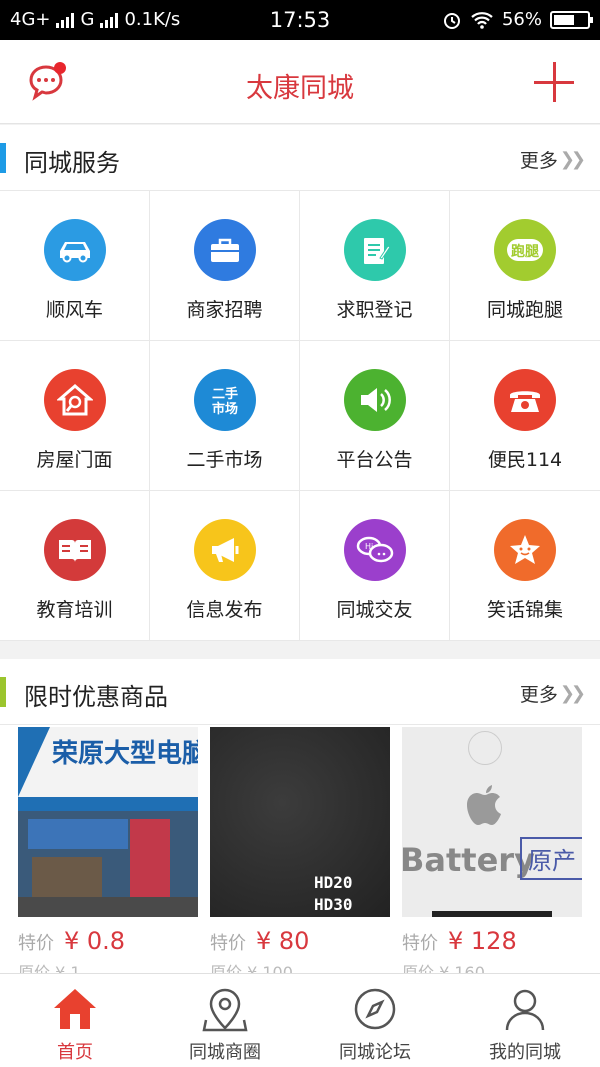 This screenshot has width=600, height=1067. Describe the element at coordinates (300, 20) in the screenshot. I see `status-bar: 4G+ G 0.1K/s 17:53 56%` at that location.